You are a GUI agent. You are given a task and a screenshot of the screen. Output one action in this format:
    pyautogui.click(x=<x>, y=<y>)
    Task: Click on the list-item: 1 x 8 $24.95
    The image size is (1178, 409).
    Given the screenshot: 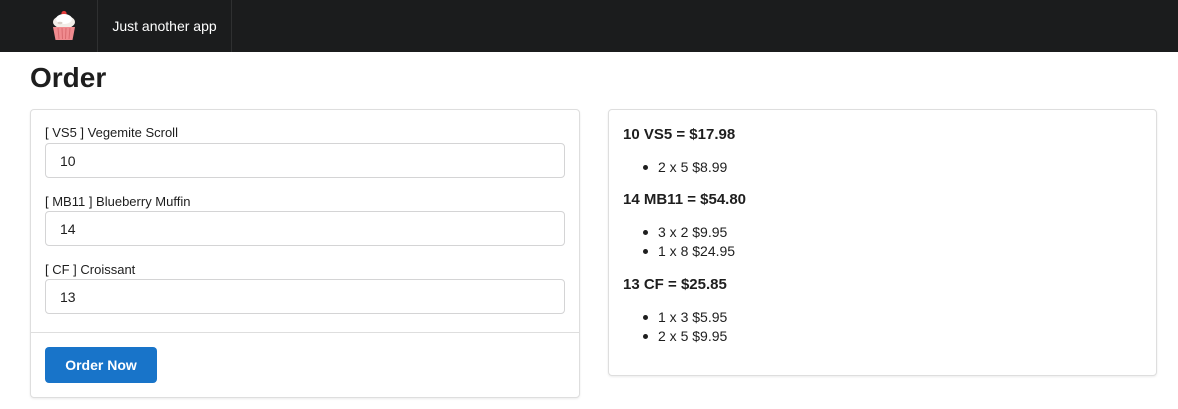 What is the action you would take?
    pyautogui.click(x=689, y=251)
    